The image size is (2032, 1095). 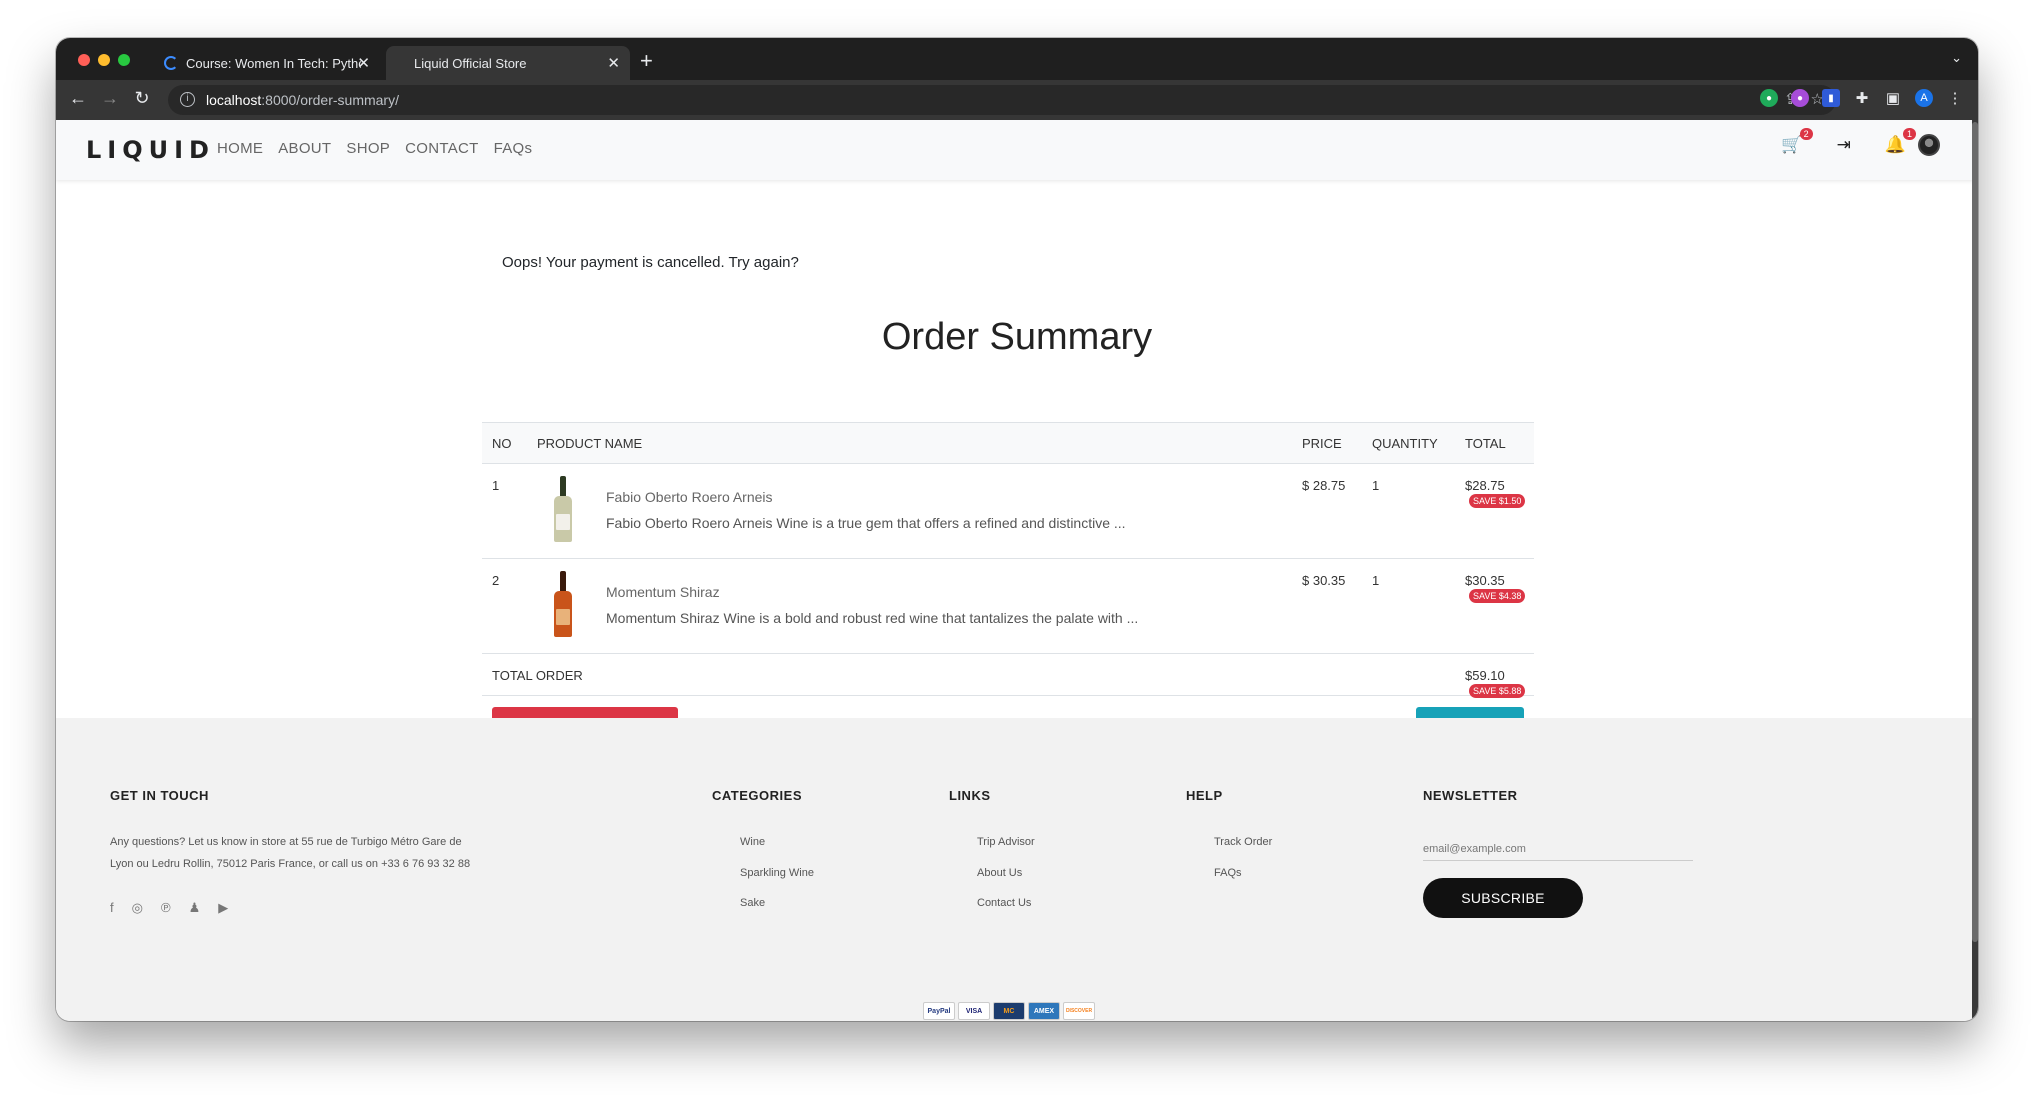 I want to click on footer-link-trip-advisor: Trip Advisor, so click(x=1006, y=842).